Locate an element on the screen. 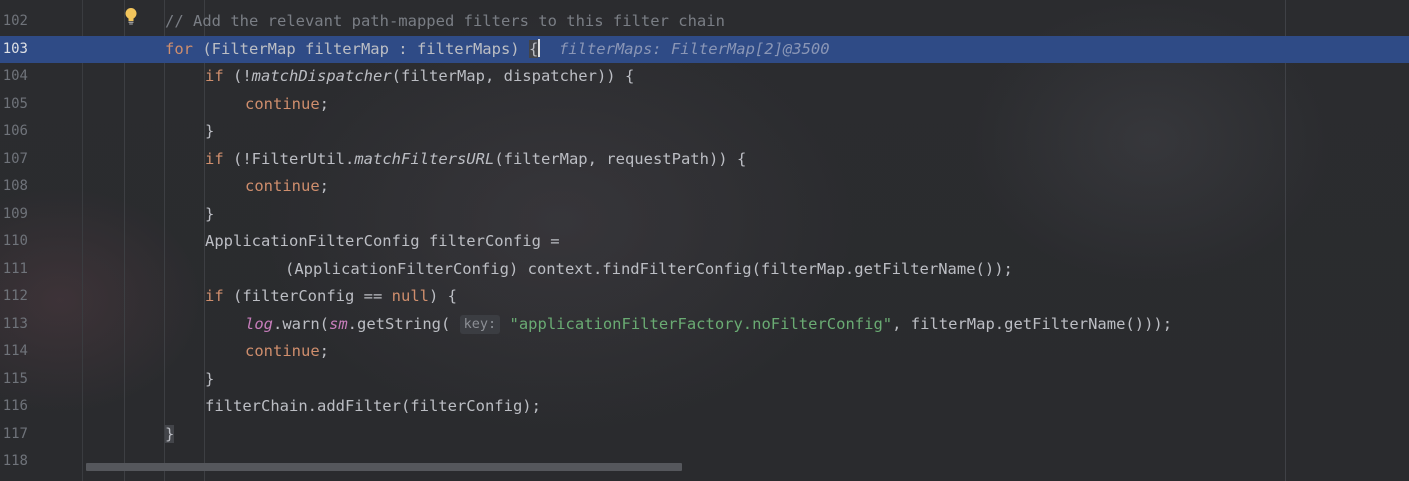  line-number: 113 is located at coordinates (14, 324).